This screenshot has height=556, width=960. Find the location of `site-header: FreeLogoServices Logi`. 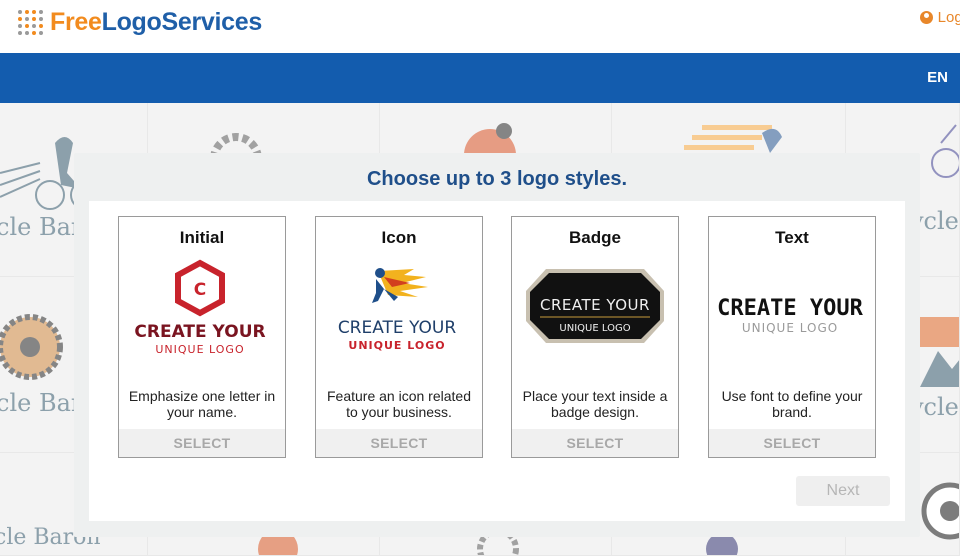

site-header: FreeLogoServices Logi is located at coordinates (480, 26).